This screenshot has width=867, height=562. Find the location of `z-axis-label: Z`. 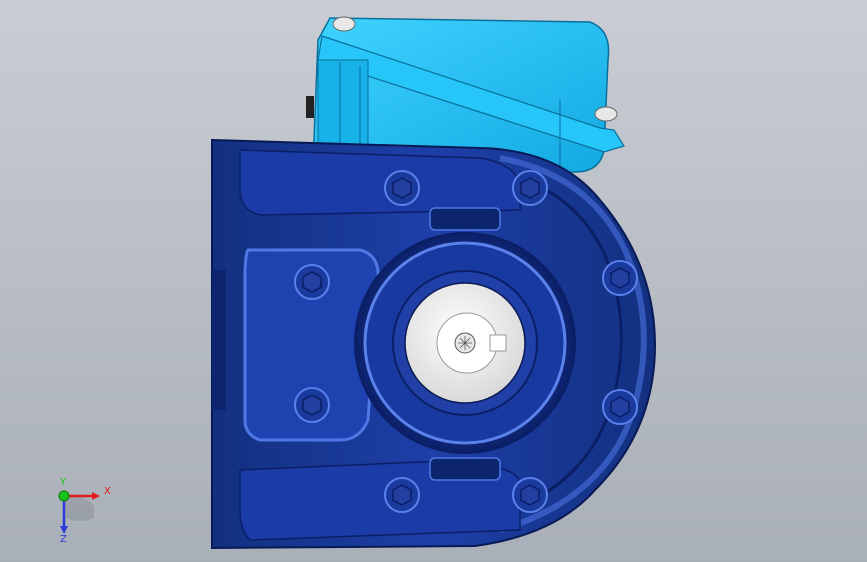

z-axis-label: Z is located at coordinates (63, 539).